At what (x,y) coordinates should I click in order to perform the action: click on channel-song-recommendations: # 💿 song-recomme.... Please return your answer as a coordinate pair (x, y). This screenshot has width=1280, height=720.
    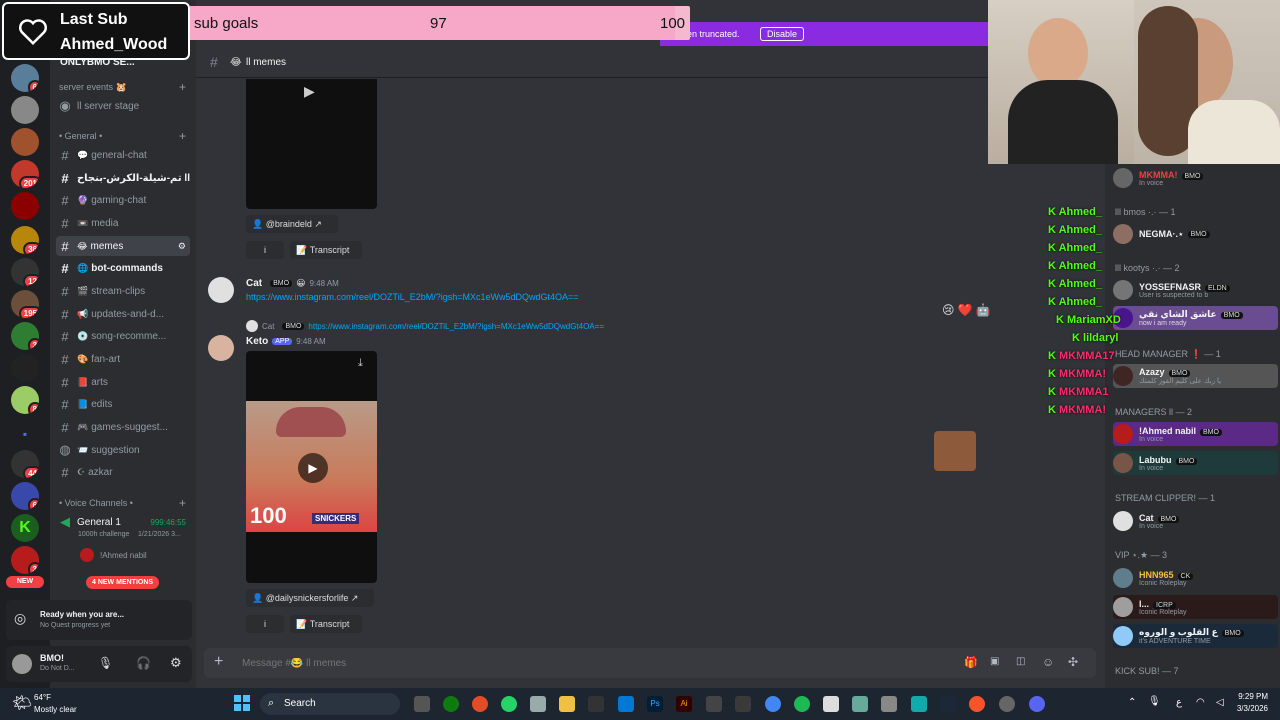
    Looking at the image, I should click on (123, 336).